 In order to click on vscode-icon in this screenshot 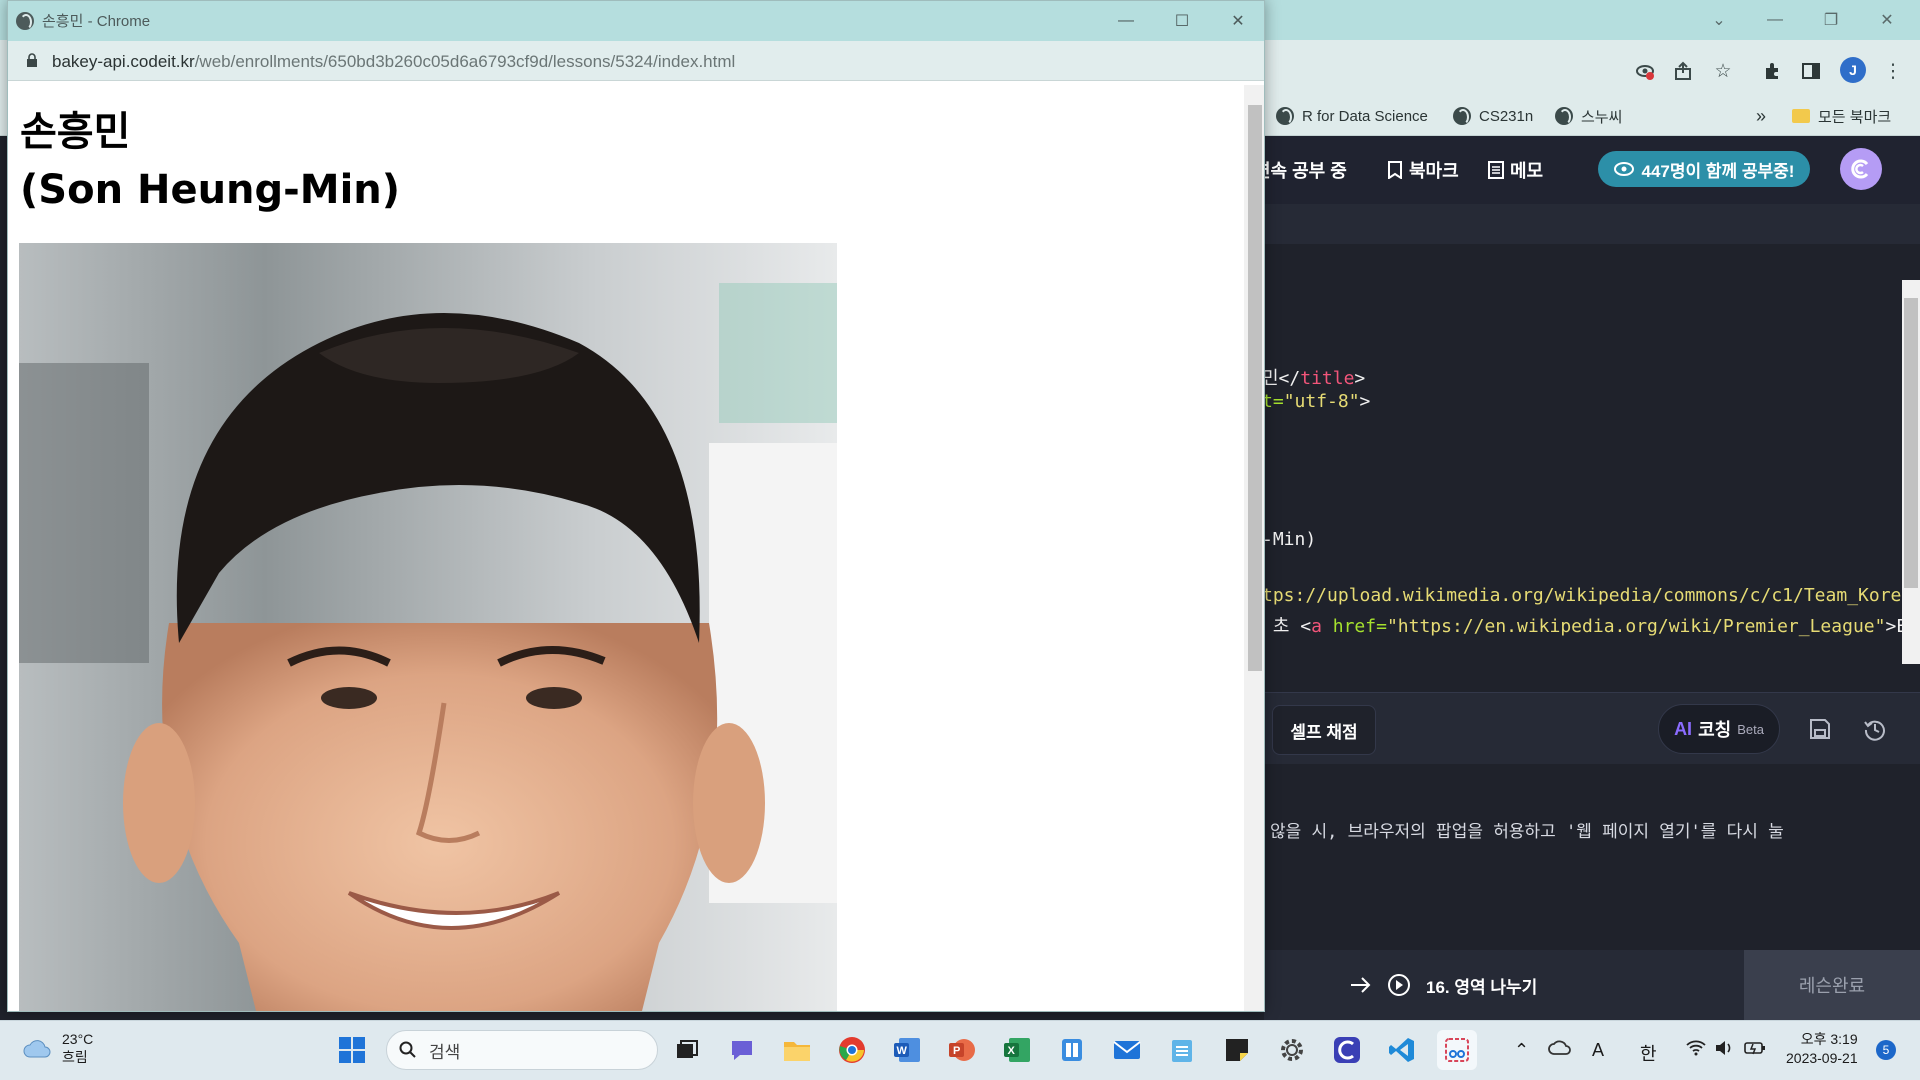, I will do `click(1402, 1050)`.